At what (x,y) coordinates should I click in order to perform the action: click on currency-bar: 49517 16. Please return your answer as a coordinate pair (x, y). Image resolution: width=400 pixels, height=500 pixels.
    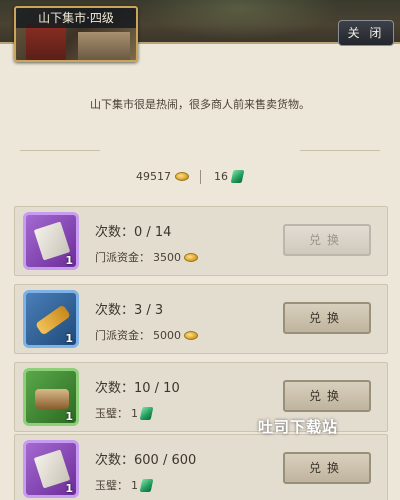
    Looking at the image, I should click on (200, 178).